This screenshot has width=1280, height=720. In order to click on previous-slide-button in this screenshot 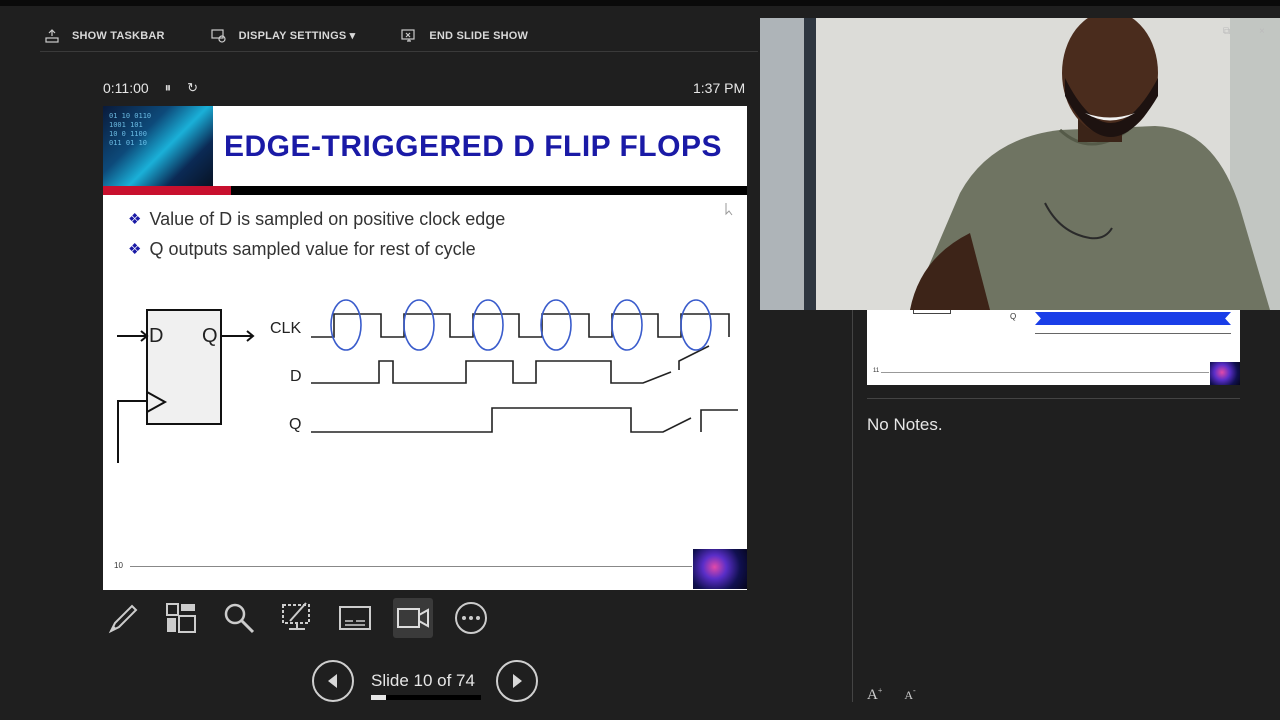, I will do `click(333, 681)`.